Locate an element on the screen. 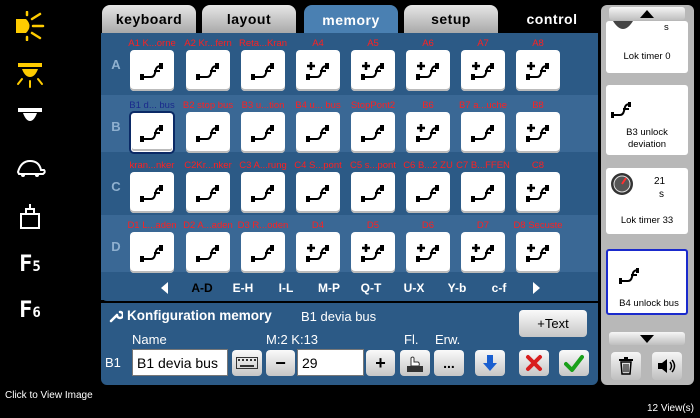 Image resolution: width=700 pixels, height=418 pixels. weight-icon is located at coordinates (30, 216).